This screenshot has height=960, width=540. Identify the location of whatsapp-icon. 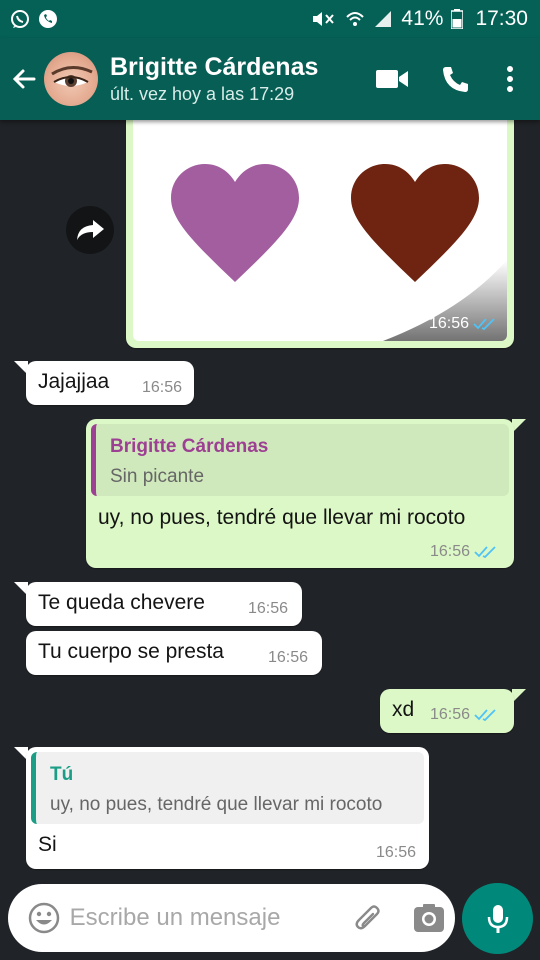
(20, 19).